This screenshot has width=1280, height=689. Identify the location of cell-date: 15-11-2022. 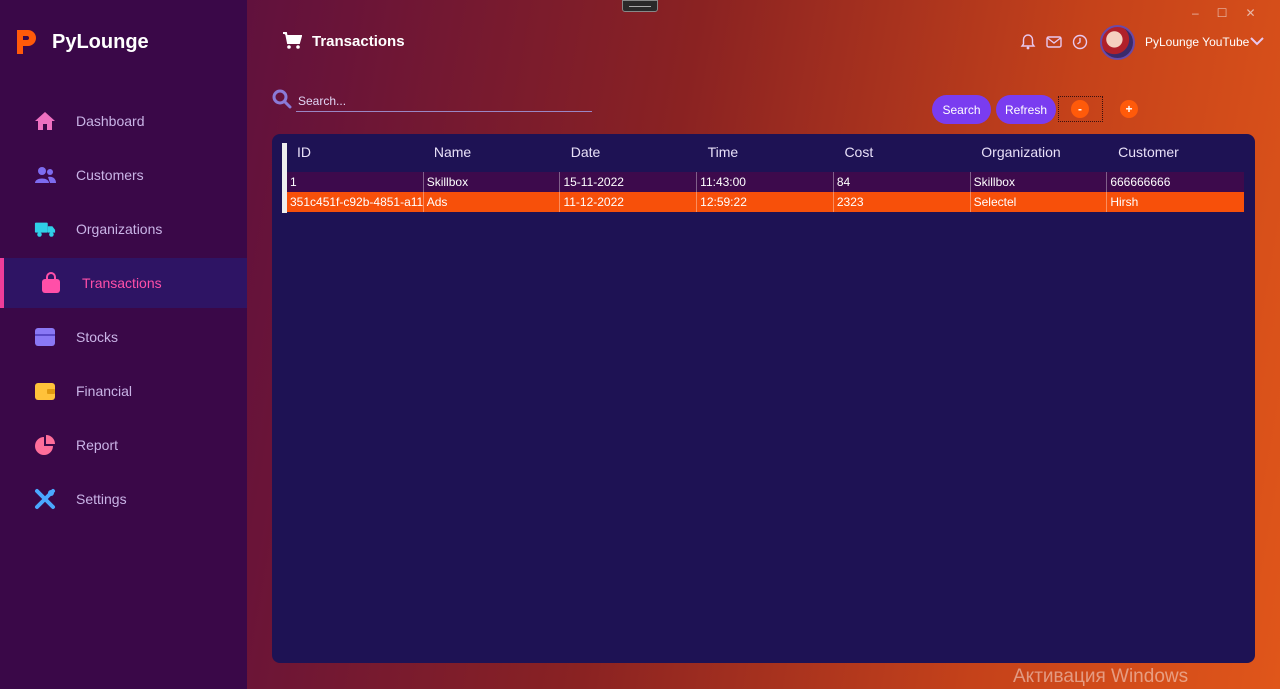
(629, 182).